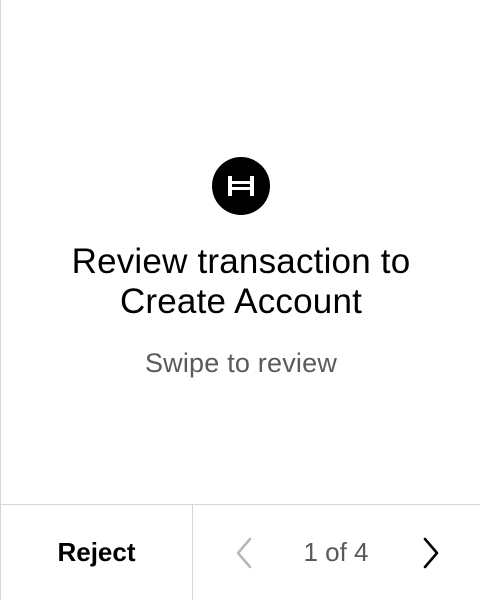 The image size is (480, 600). I want to click on page-indicator: 1 of 4, so click(336, 552).